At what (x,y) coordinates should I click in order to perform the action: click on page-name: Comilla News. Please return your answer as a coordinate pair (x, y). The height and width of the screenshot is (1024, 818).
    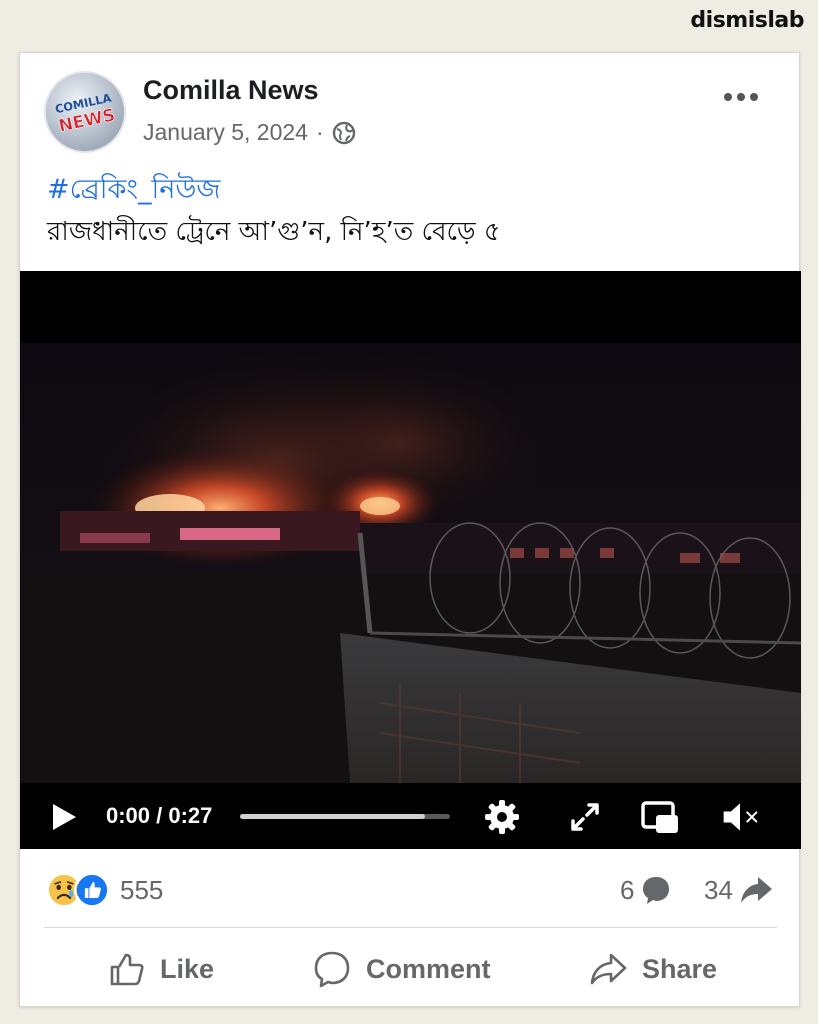
    Looking at the image, I should click on (231, 90).